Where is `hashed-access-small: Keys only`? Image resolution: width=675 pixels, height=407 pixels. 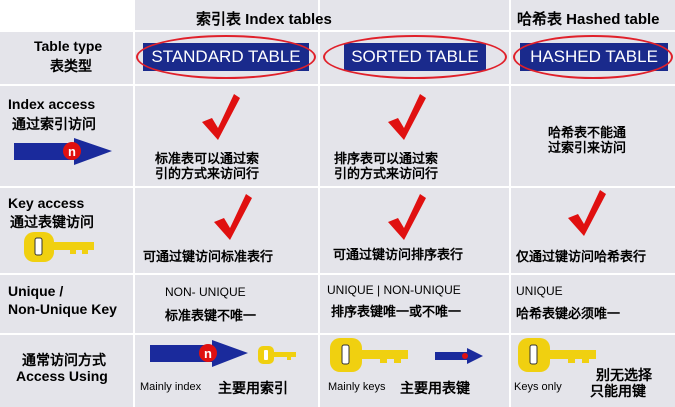 hashed-access-small: Keys only is located at coordinates (538, 387).